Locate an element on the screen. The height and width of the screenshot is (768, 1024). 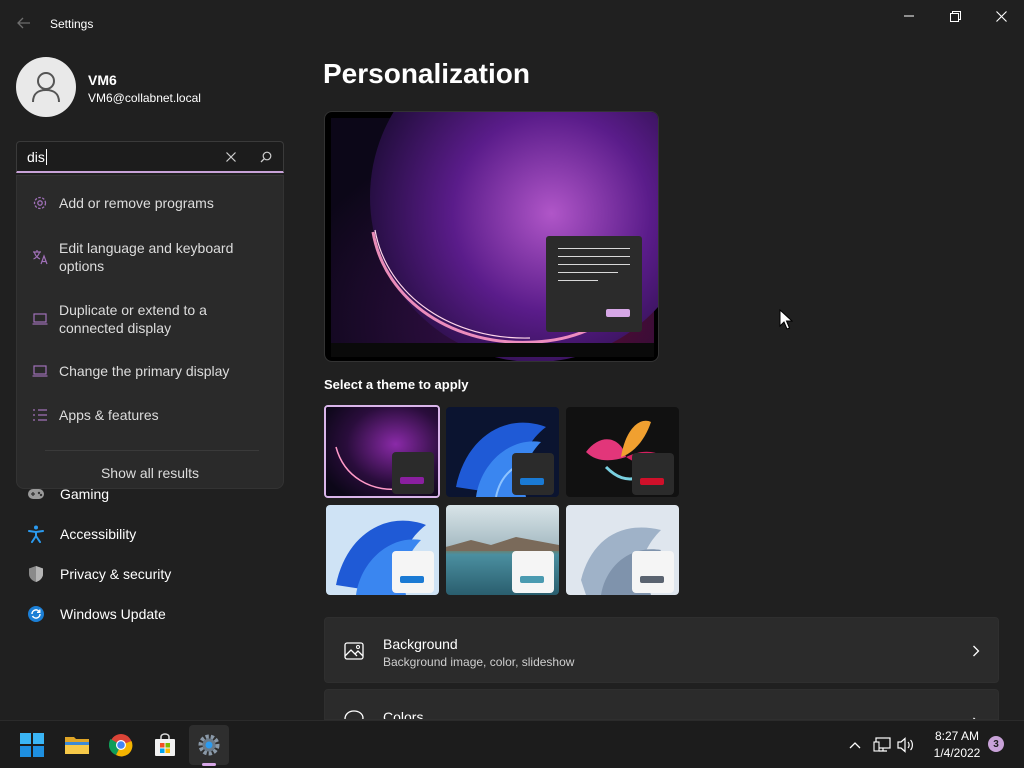
user-email: VM6@collabnet.local is located at coordinates (144, 98).